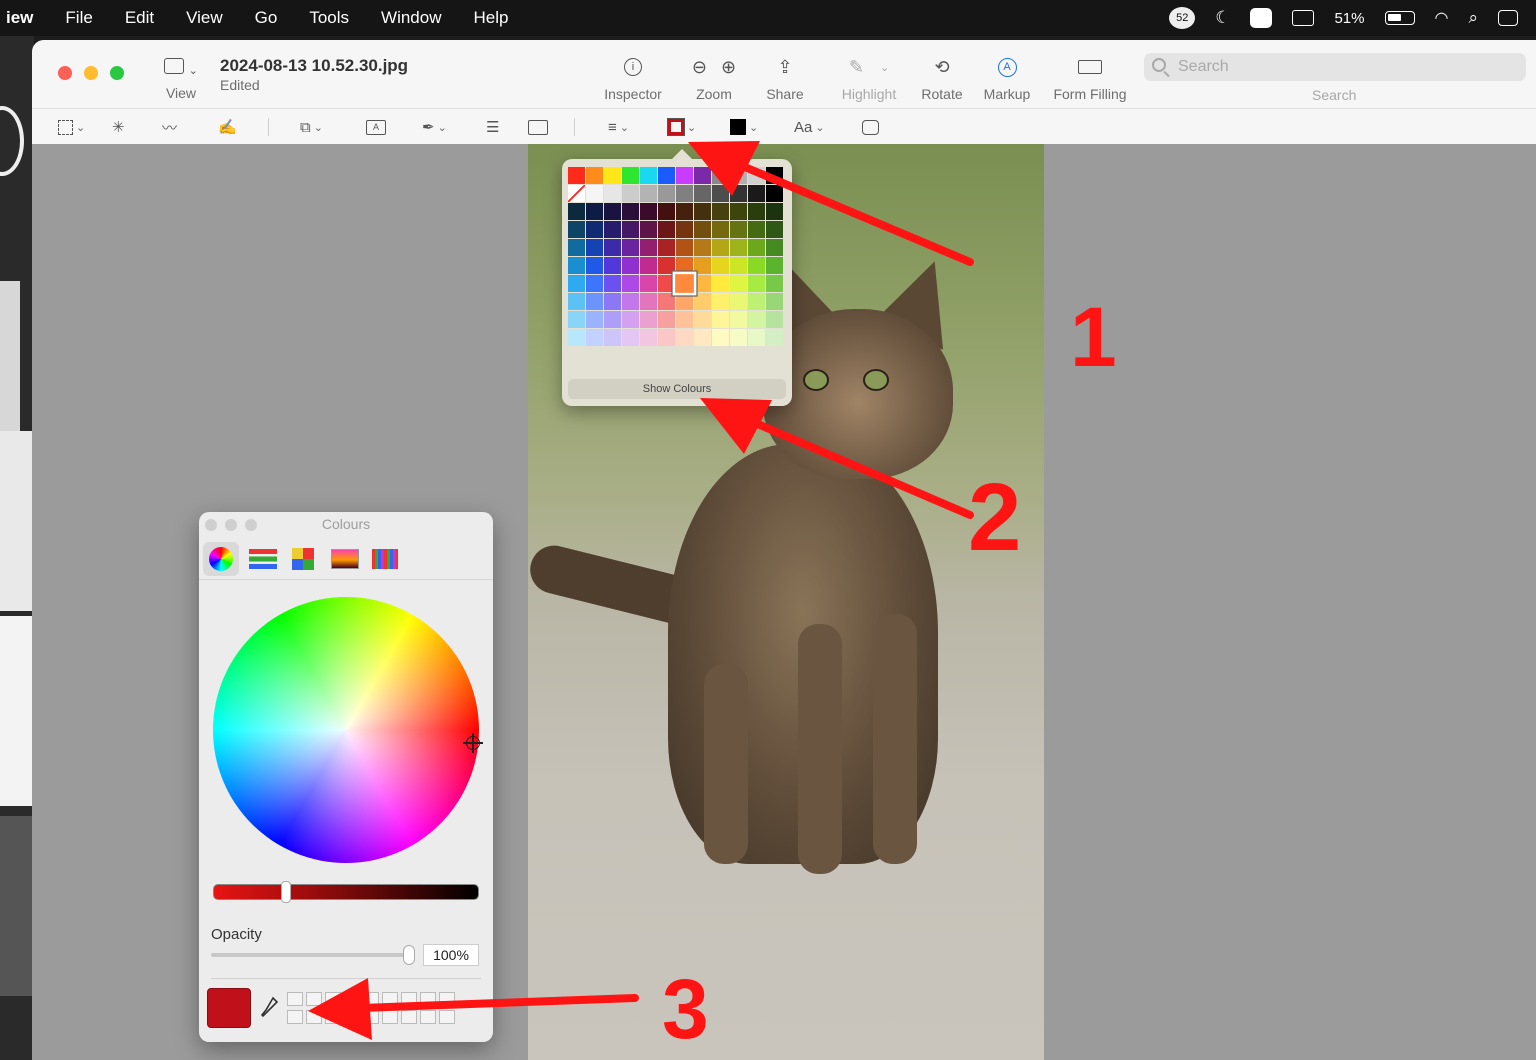 Image resolution: width=1536 pixels, height=1060 pixels. I want to click on colour-wheel-cursor, so click(473, 743).